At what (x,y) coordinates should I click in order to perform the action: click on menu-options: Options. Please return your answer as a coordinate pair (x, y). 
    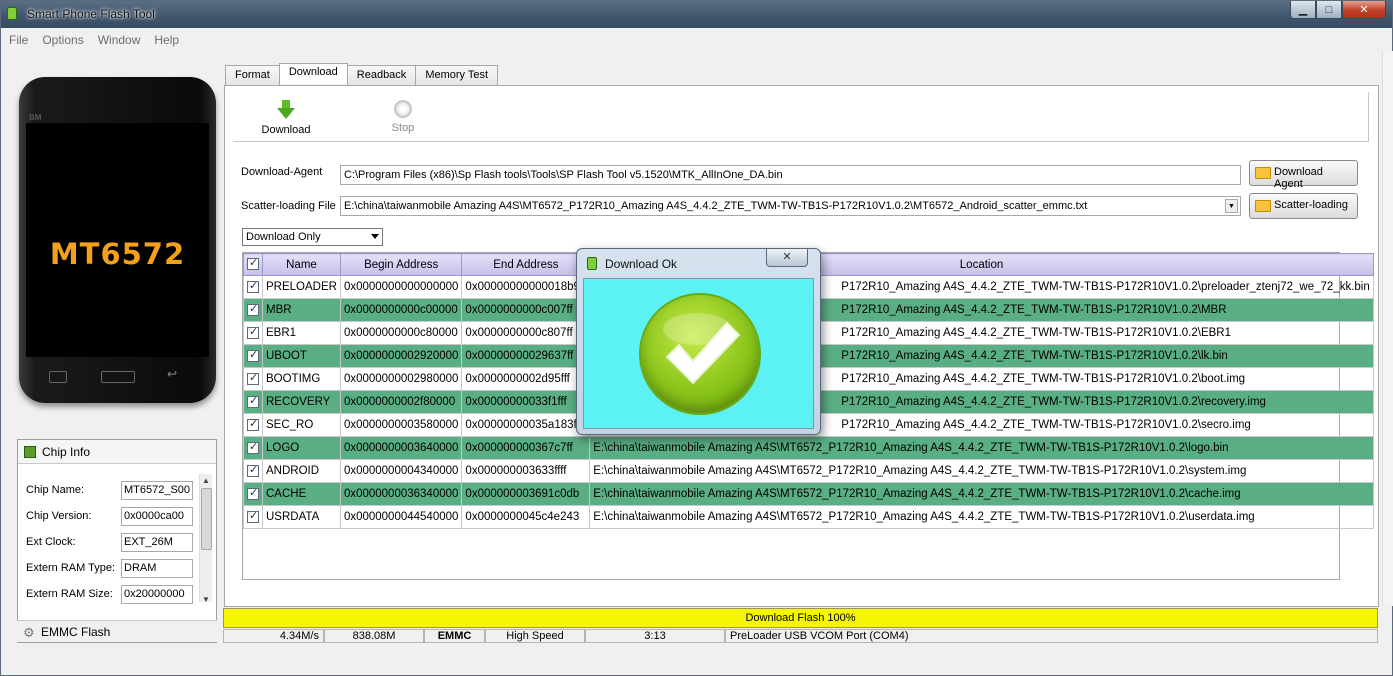
    Looking at the image, I should click on (61, 38).